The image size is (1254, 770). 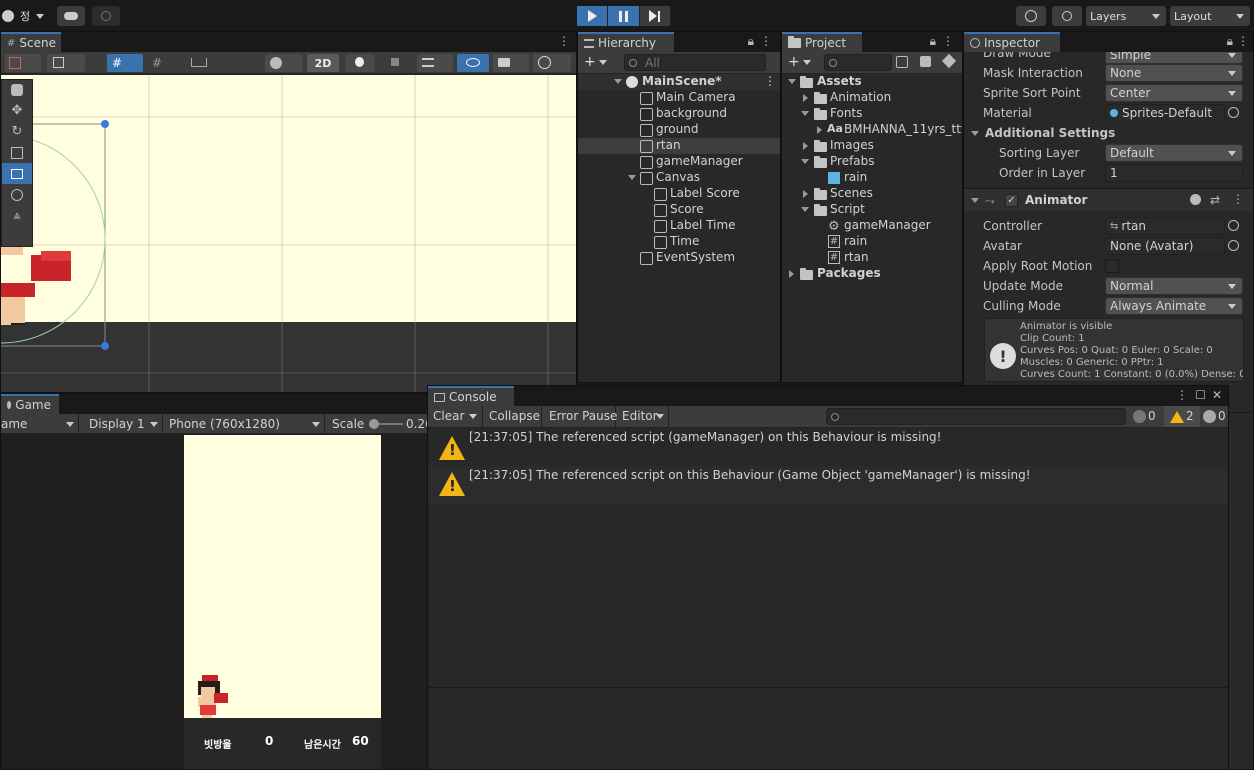 What do you see at coordinates (872, 98) in the screenshot?
I see `folder-animation: Animation` at bounding box center [872, 98].